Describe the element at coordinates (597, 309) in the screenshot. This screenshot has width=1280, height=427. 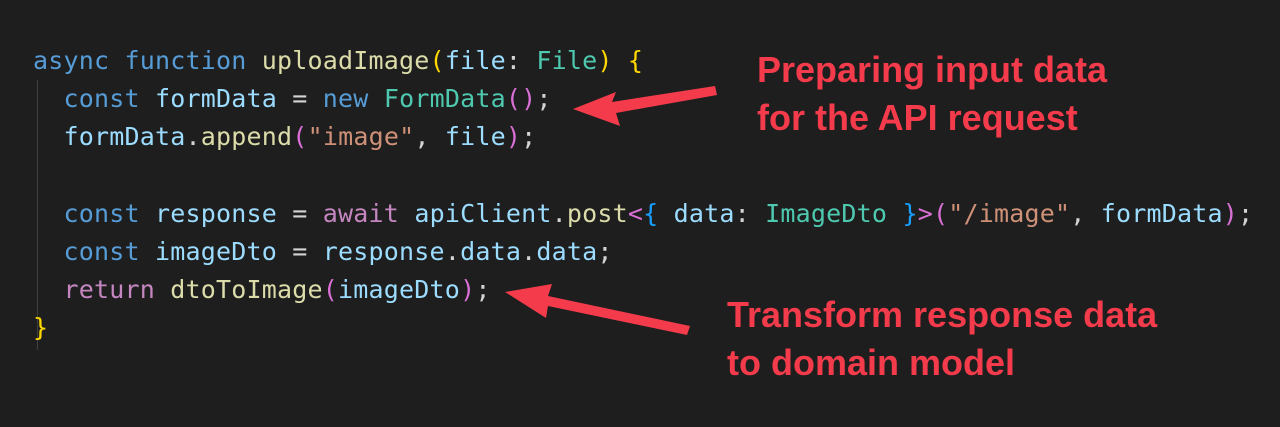
I see `arrow-bottom-icon` at that location.